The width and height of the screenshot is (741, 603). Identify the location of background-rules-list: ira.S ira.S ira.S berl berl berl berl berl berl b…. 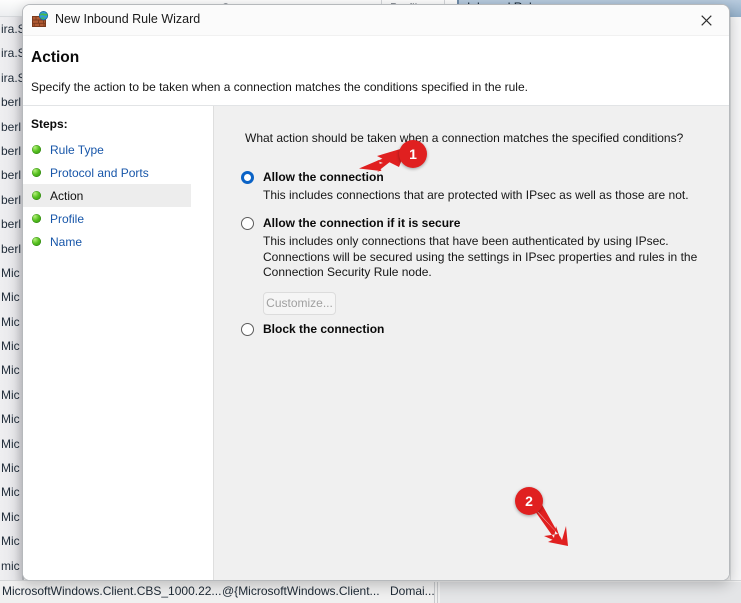
(12, 298).